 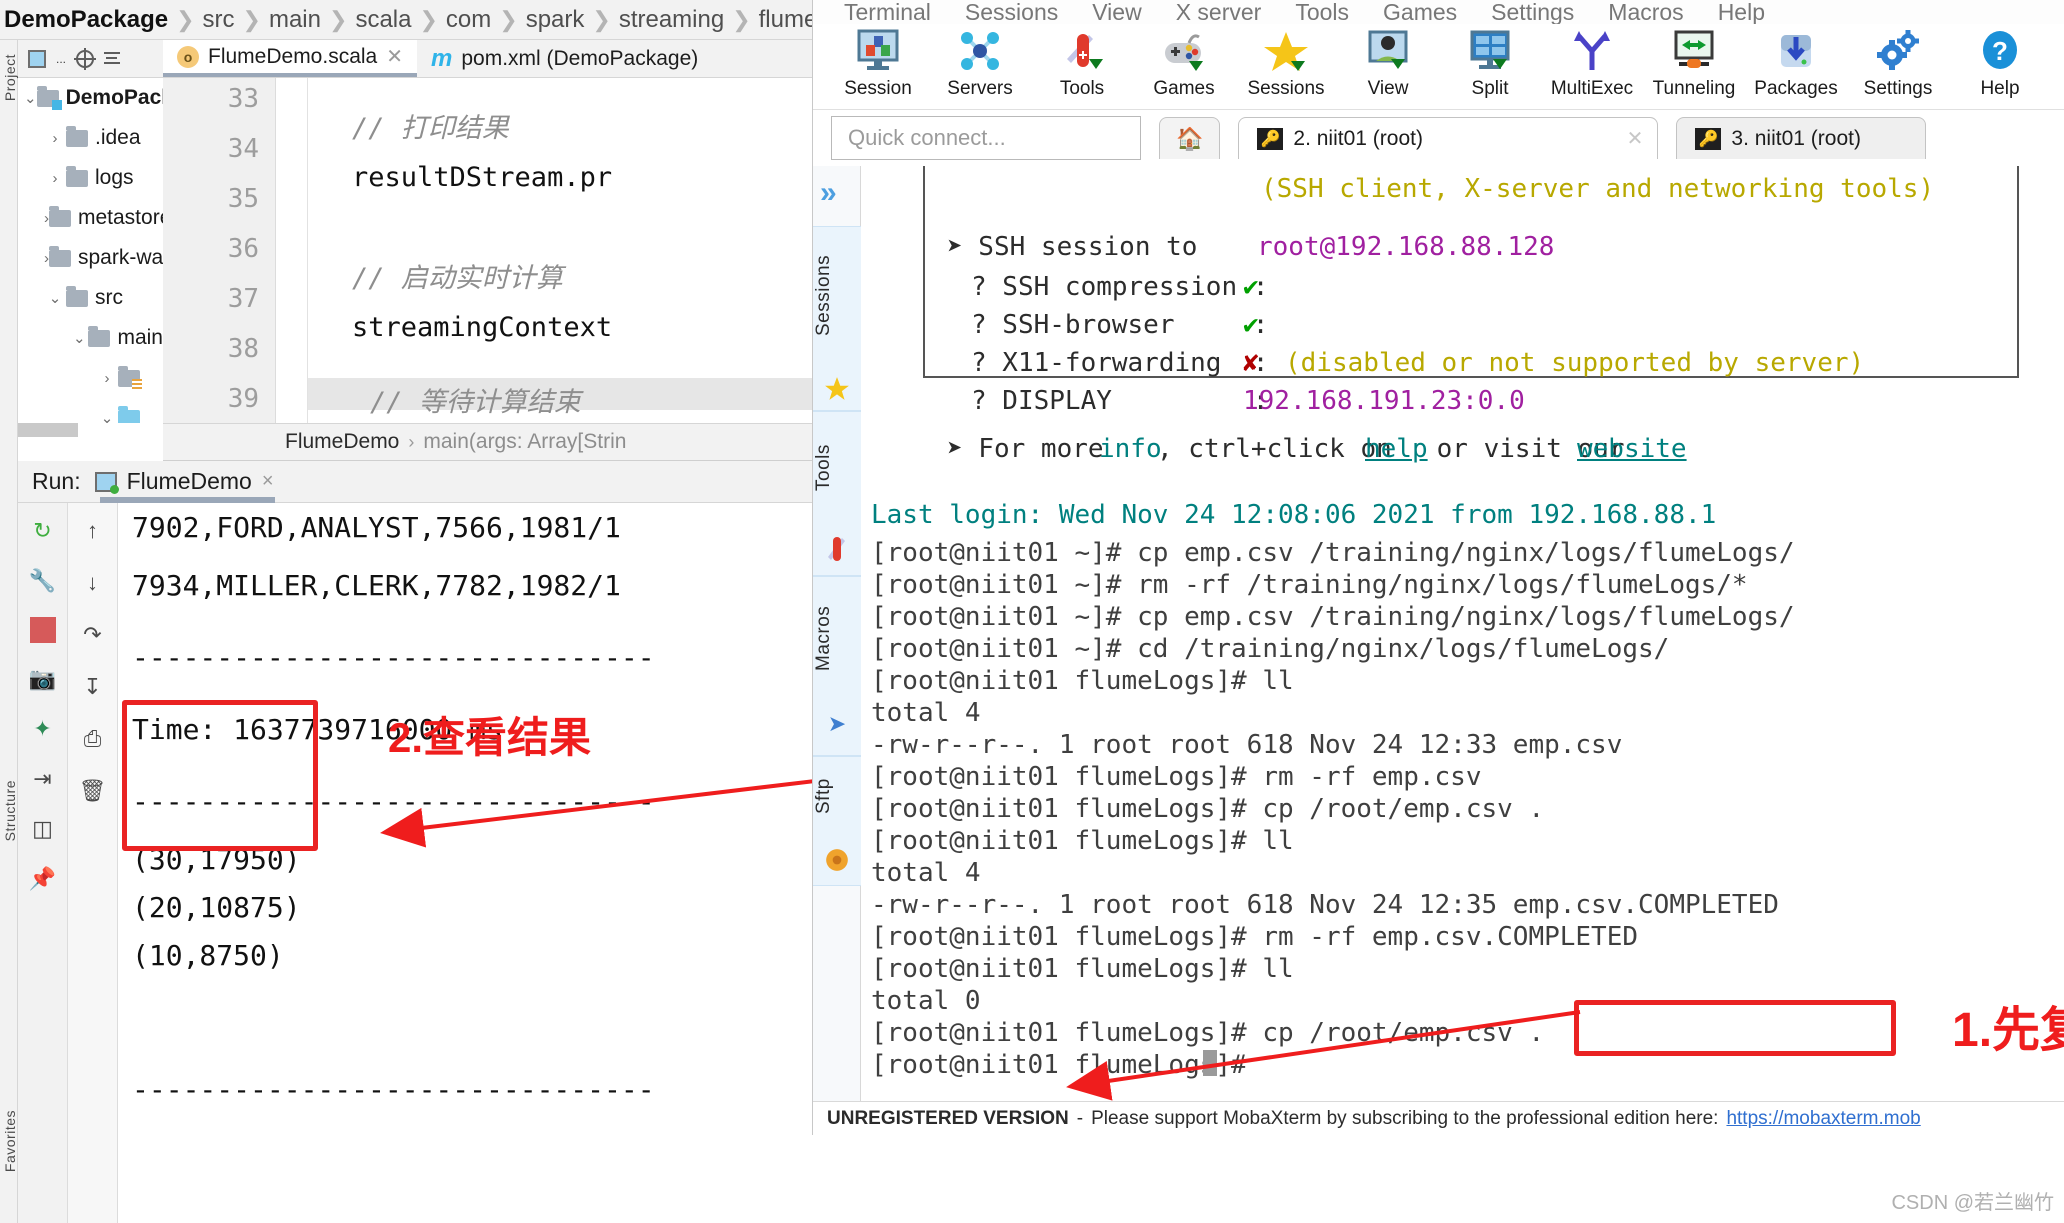 What do you see at coordinates (1116, 12) in the screenshot?
I see `menu-view: View` at bounding box center [1116, 12].